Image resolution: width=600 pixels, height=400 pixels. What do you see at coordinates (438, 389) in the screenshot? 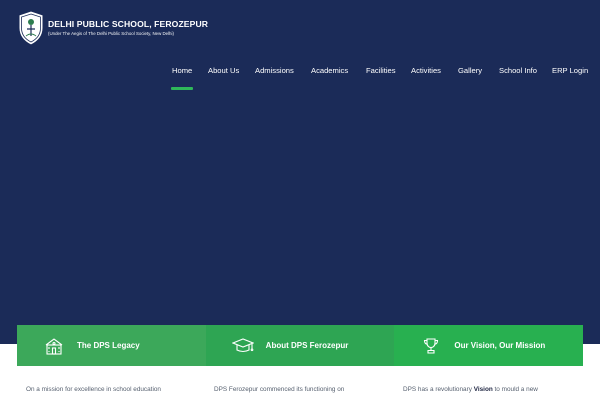
I see `vision-text-pre: DPS has a revolutionary` at bounding box center [438, 389].